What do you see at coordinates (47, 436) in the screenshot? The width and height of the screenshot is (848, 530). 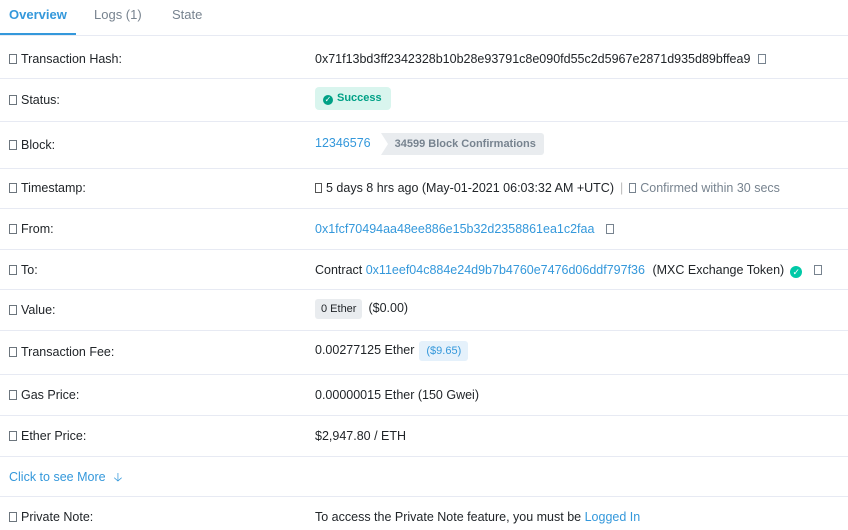 I see `label-ether-price: Ether Price:` at bounding box center [47, 436].